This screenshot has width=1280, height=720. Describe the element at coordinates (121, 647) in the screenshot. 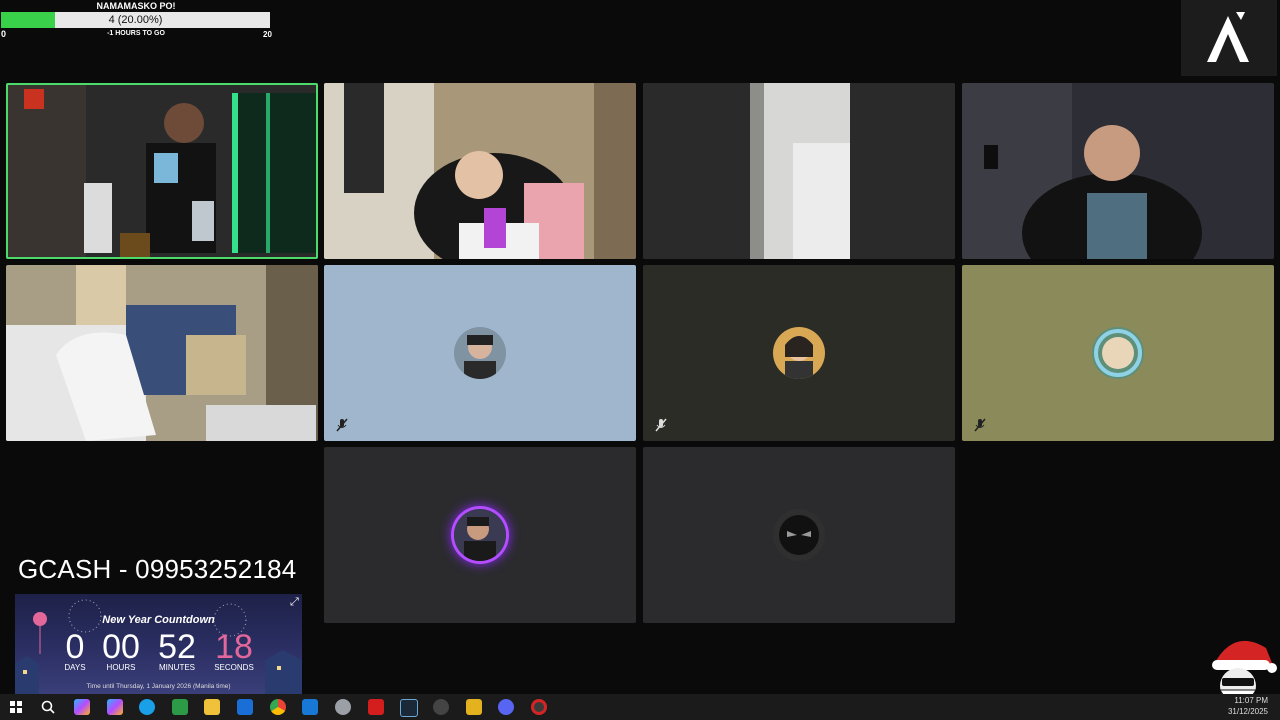

I see `countdown-hours: 00` at that location.